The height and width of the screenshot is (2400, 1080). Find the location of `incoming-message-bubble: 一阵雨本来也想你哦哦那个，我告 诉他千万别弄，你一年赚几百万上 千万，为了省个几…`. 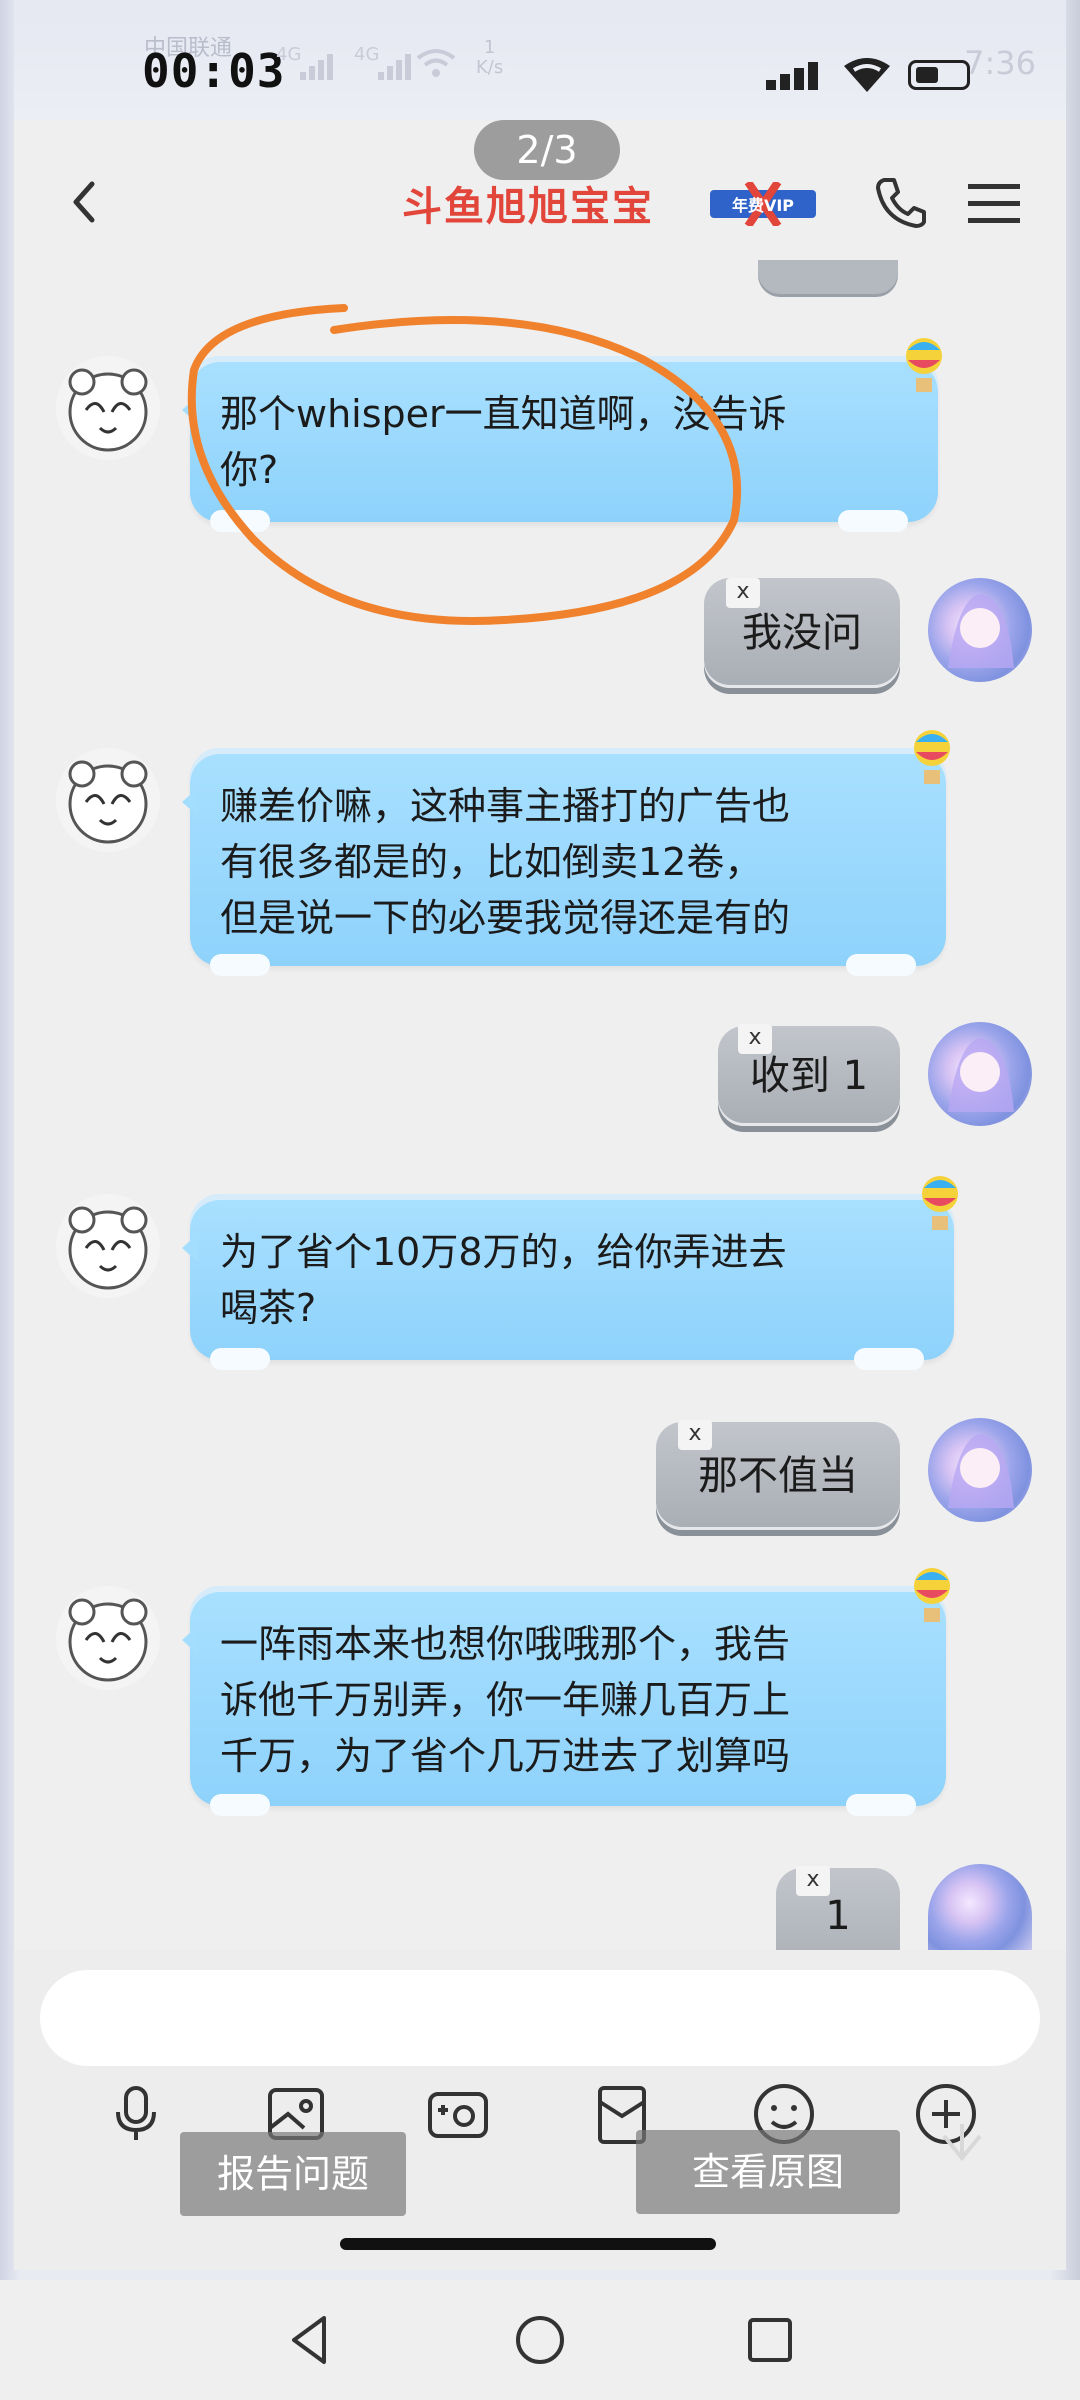

incoming-message-bubble: 一阵雨本来也想你哦哦那个，我告 诉他千万别弄，你一年赚几百万上 千万，为了省个几… is located at coordinates (564, 1701).